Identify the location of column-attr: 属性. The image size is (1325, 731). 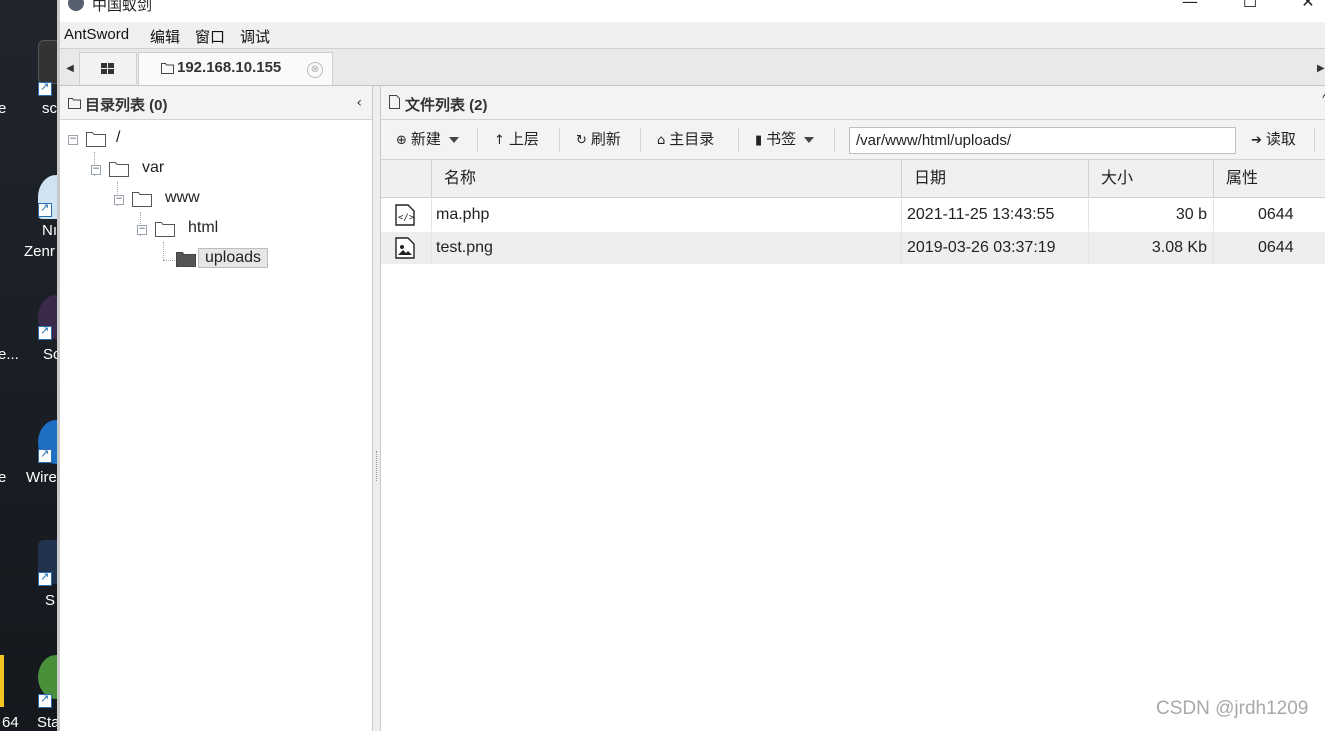
(1269, 179).